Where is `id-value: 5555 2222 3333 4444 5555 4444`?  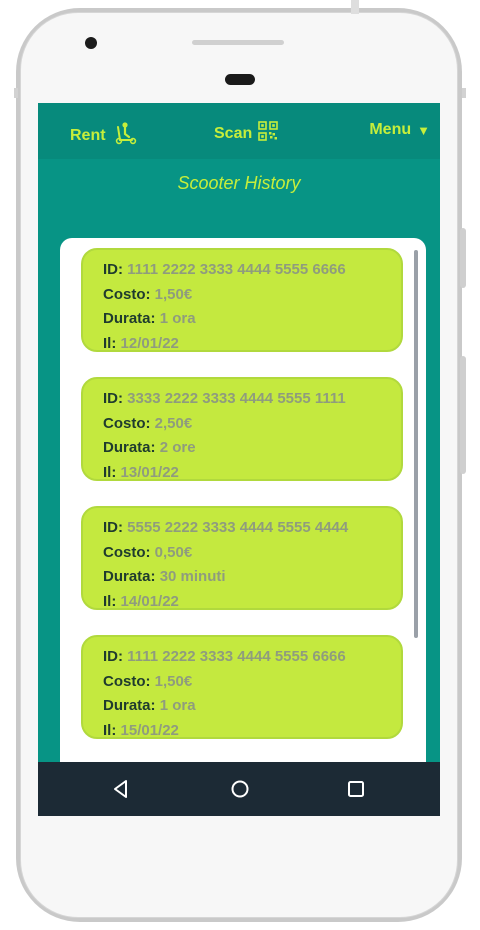
id-value: 5555 2222 3333 4444 5555 4444 is located at coordinates (238, 527).